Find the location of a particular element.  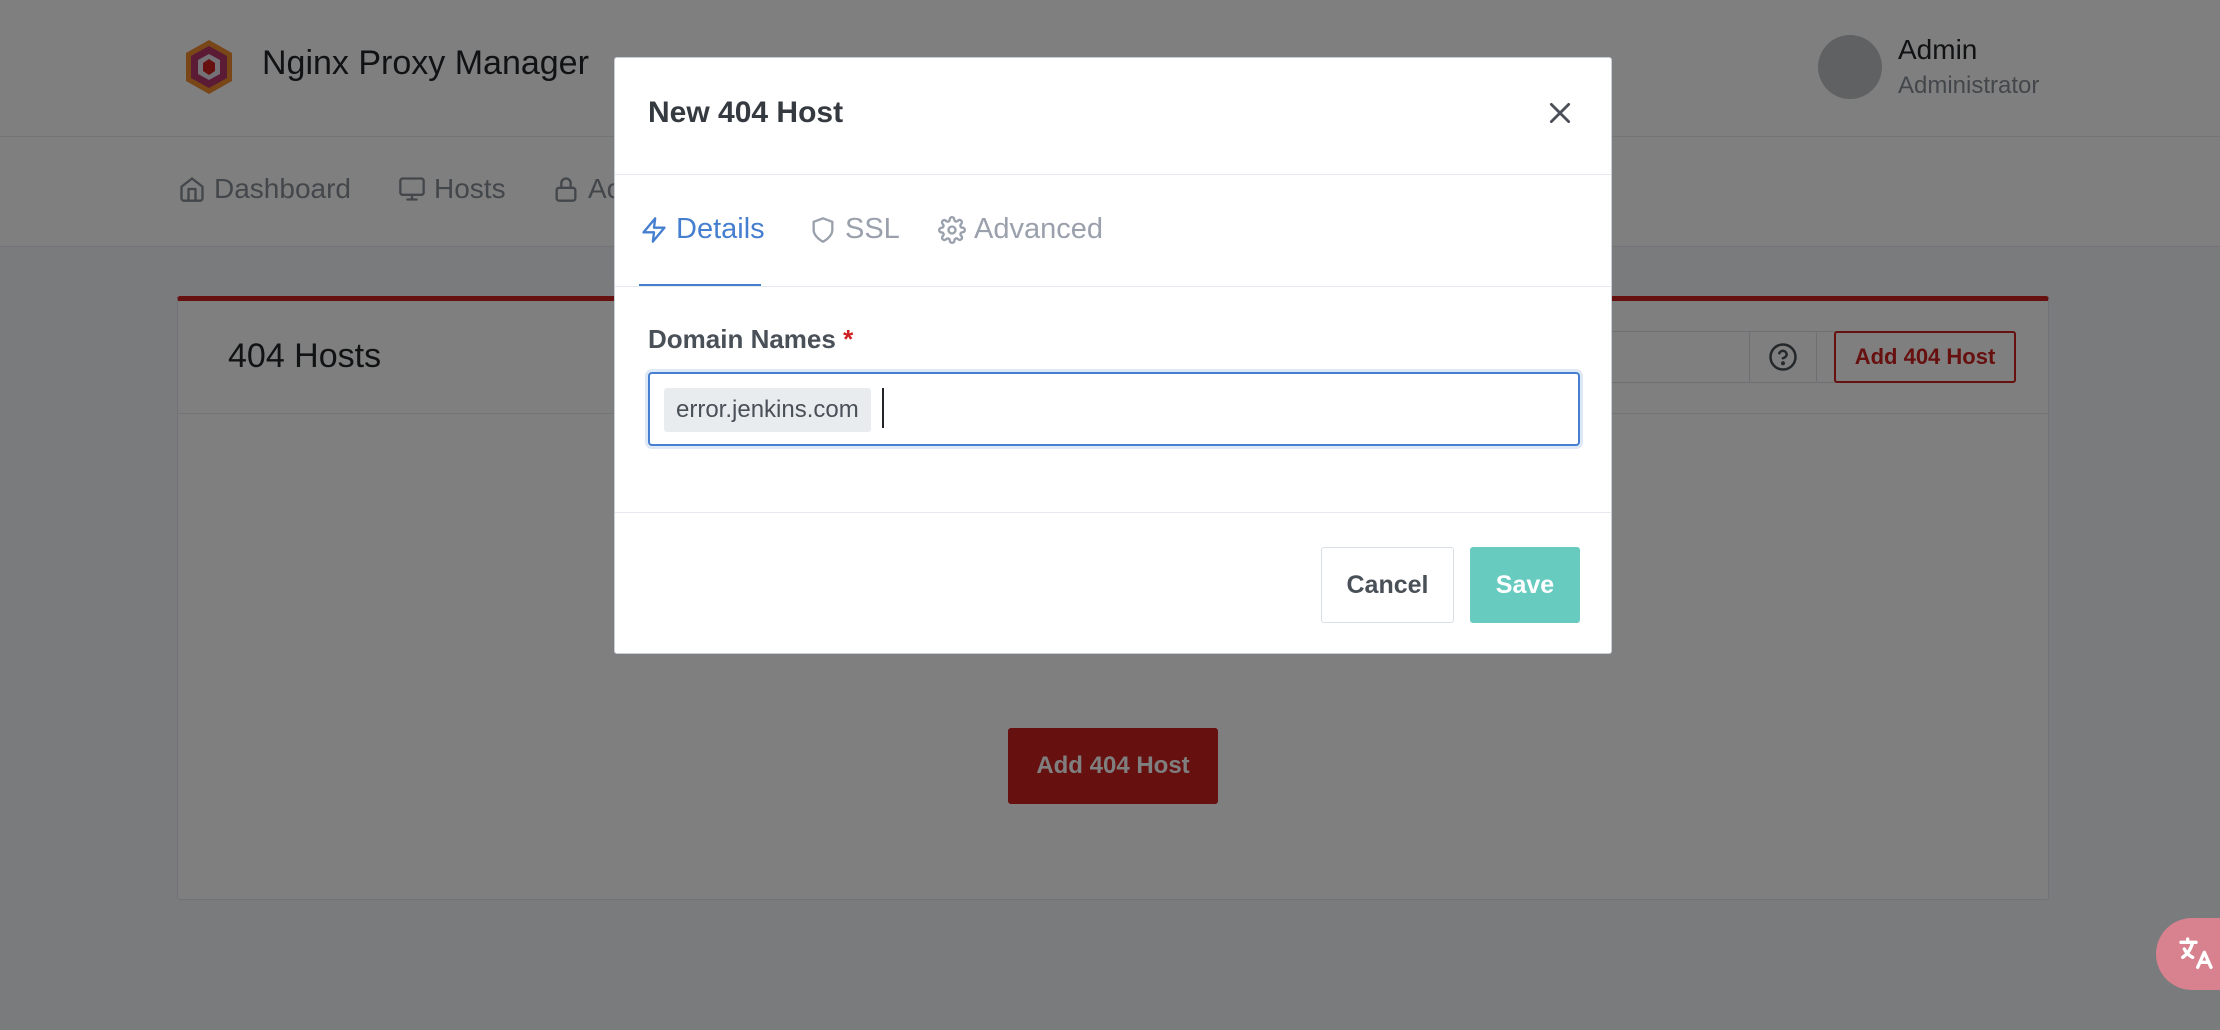

tab-ssl: SSL is located at coordinates (854, 229).